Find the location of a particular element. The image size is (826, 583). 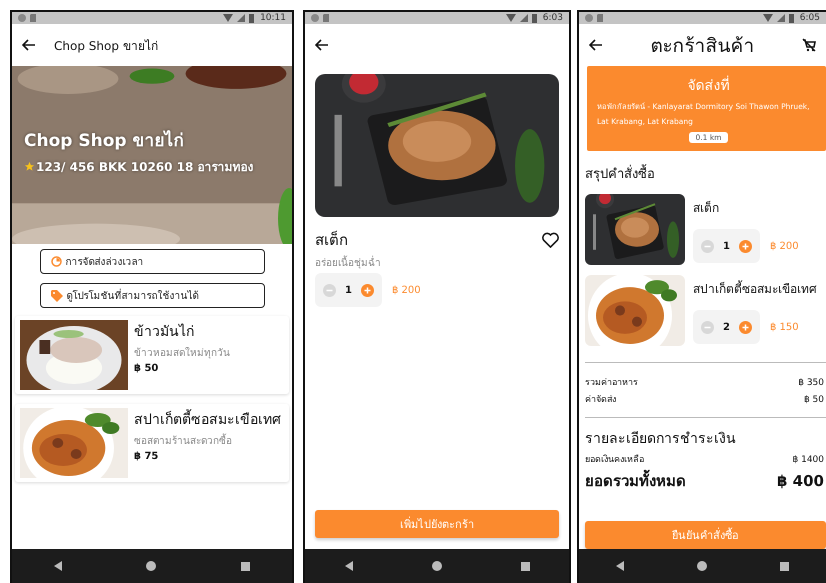

payment-heading: รายละเอียดการชำระเงิน is located at coordinates (661, 439).